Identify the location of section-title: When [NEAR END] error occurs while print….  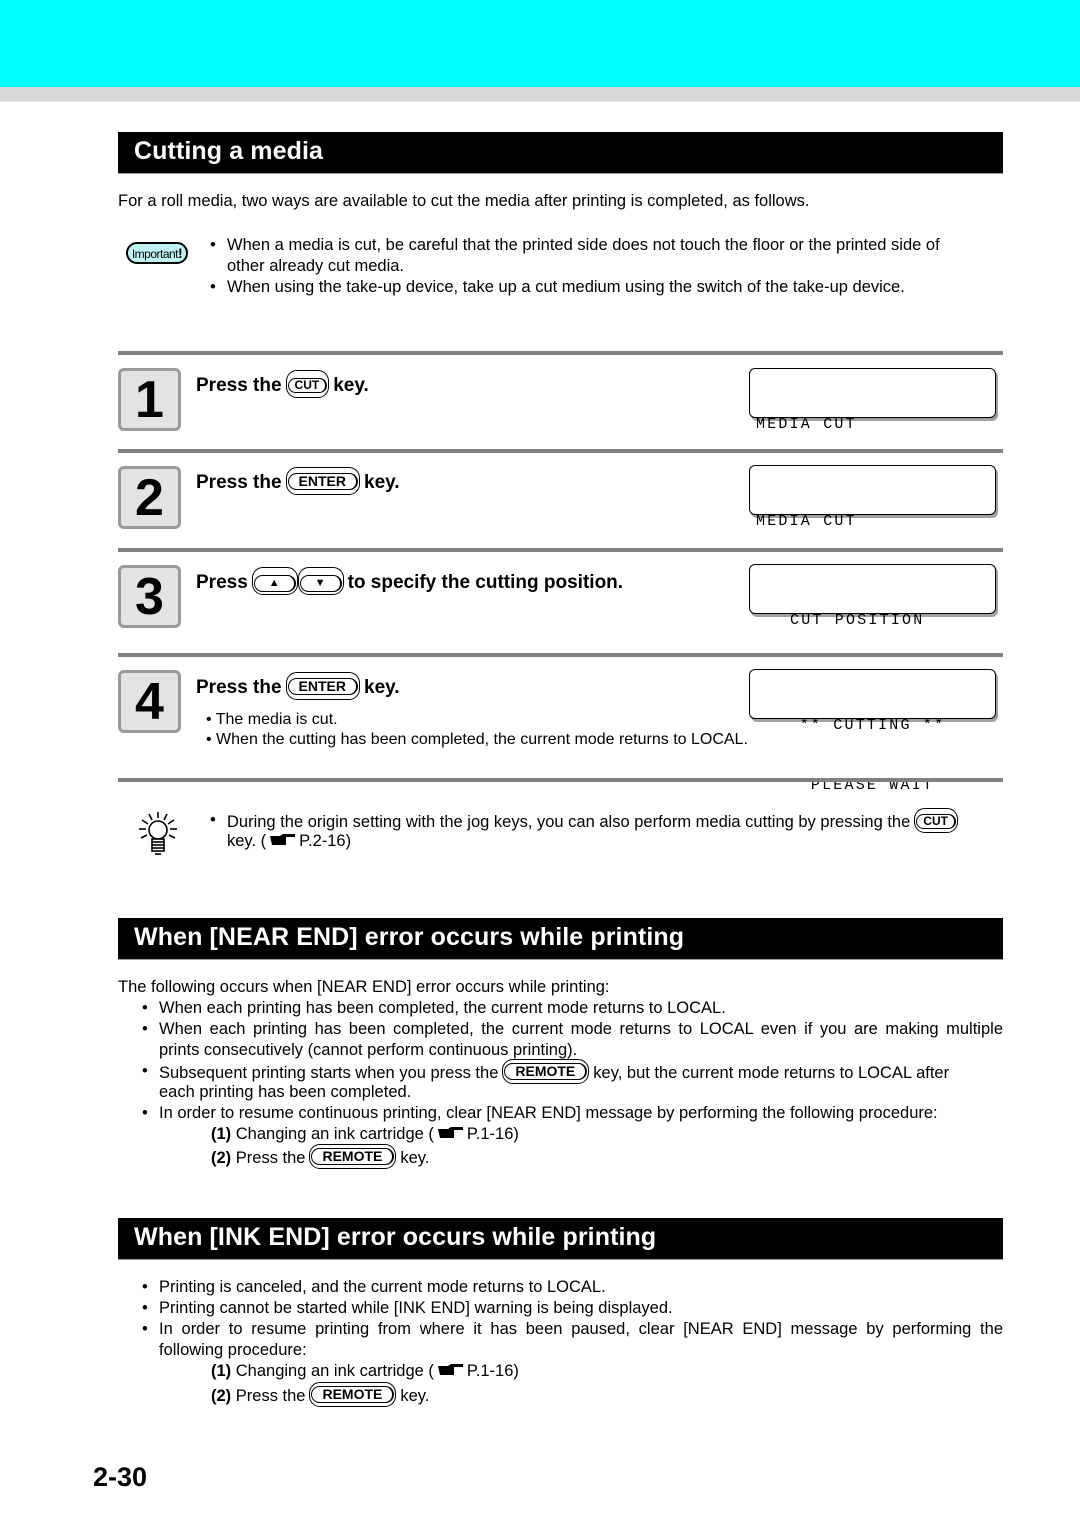
(409, 937).